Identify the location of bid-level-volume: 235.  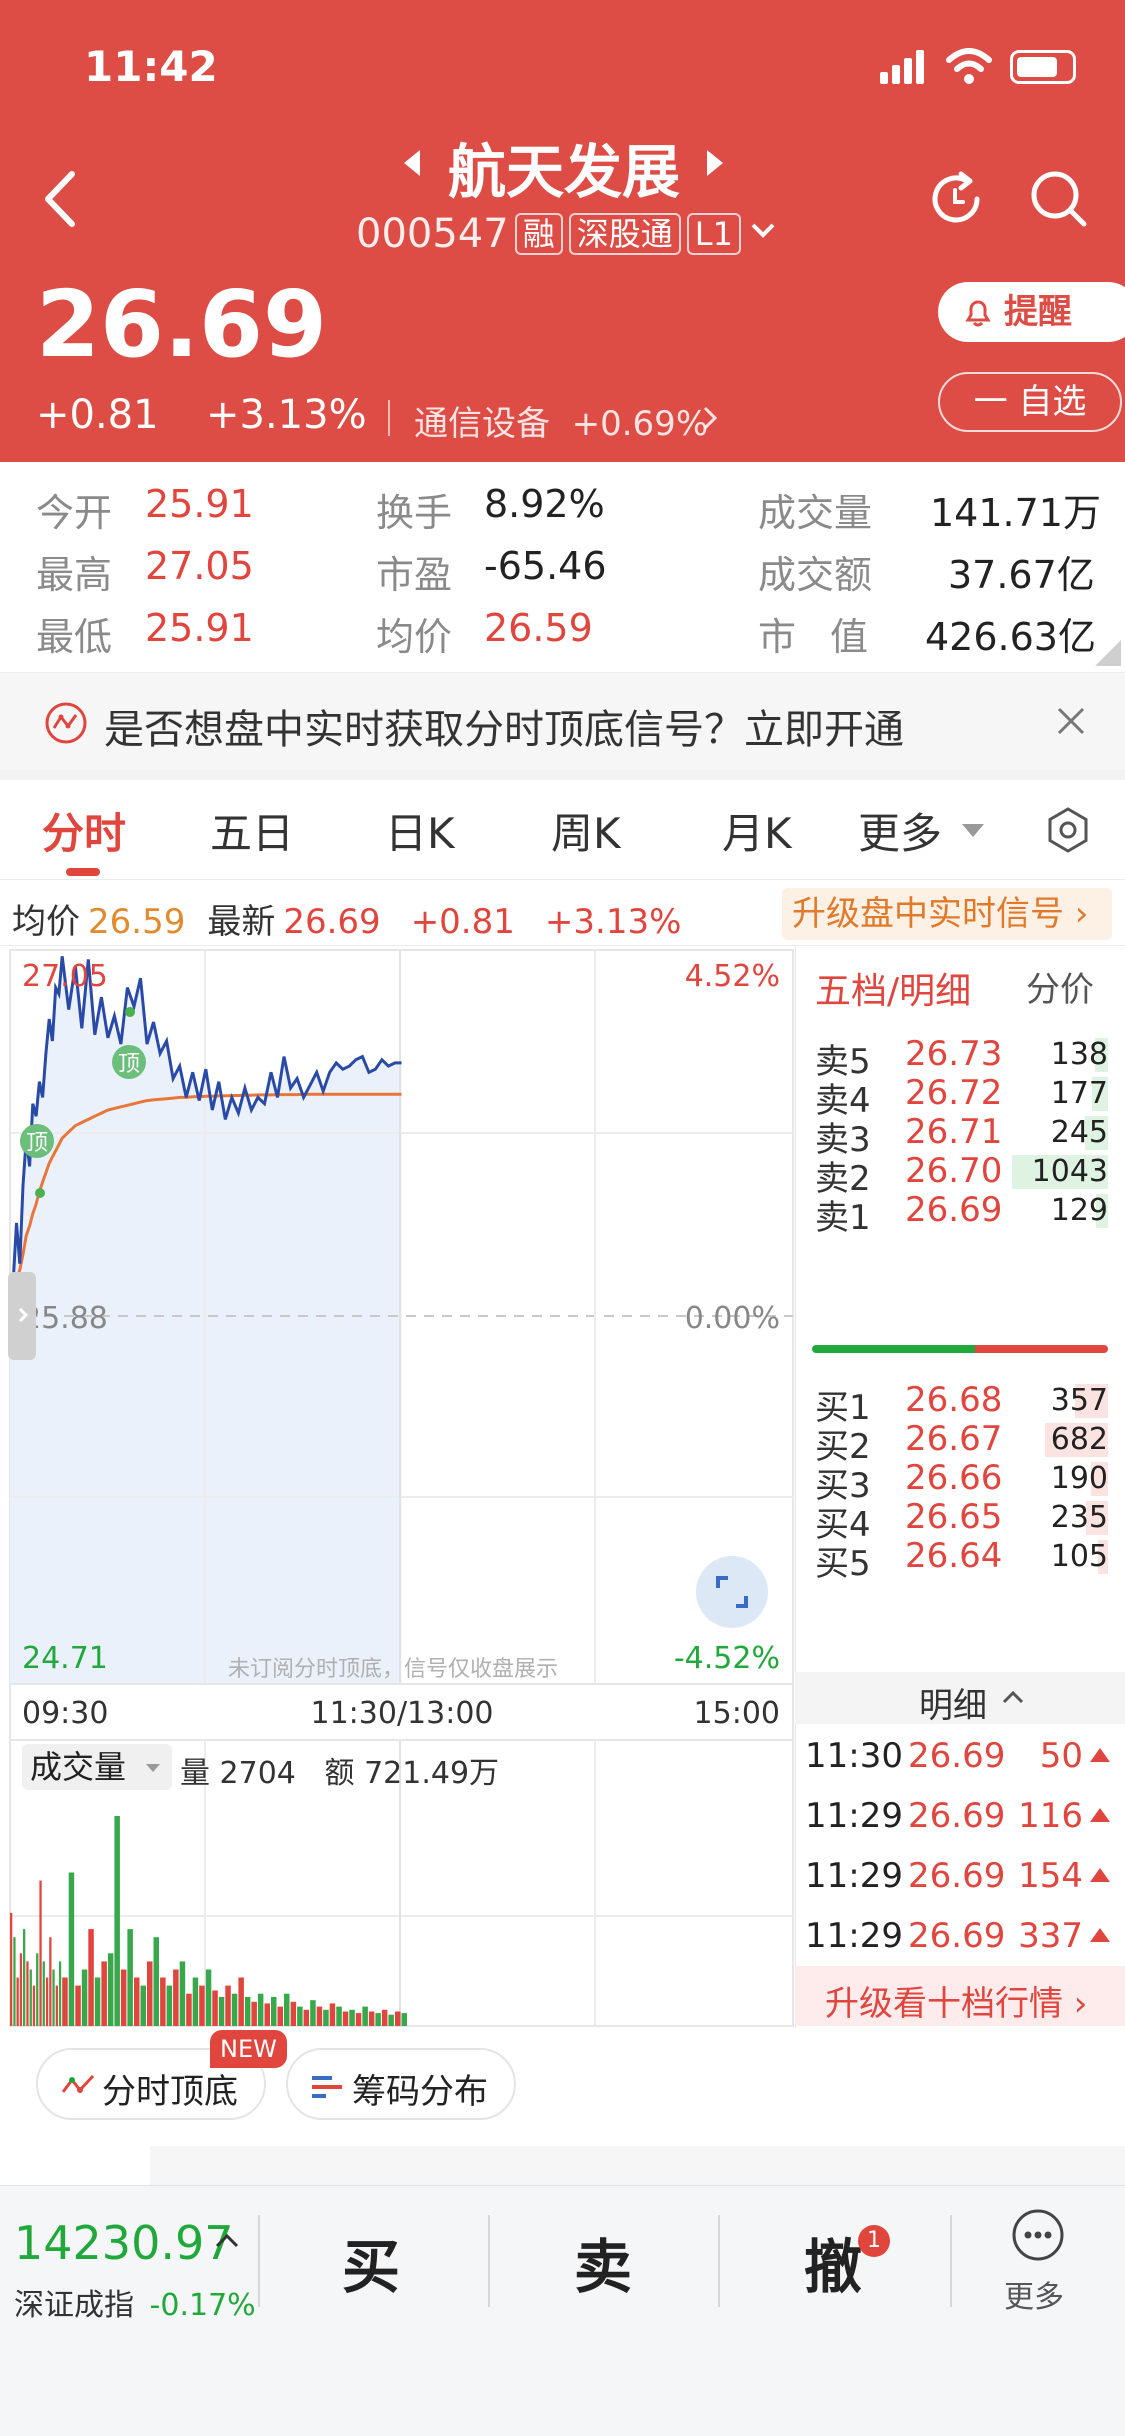
(1079, 1517).